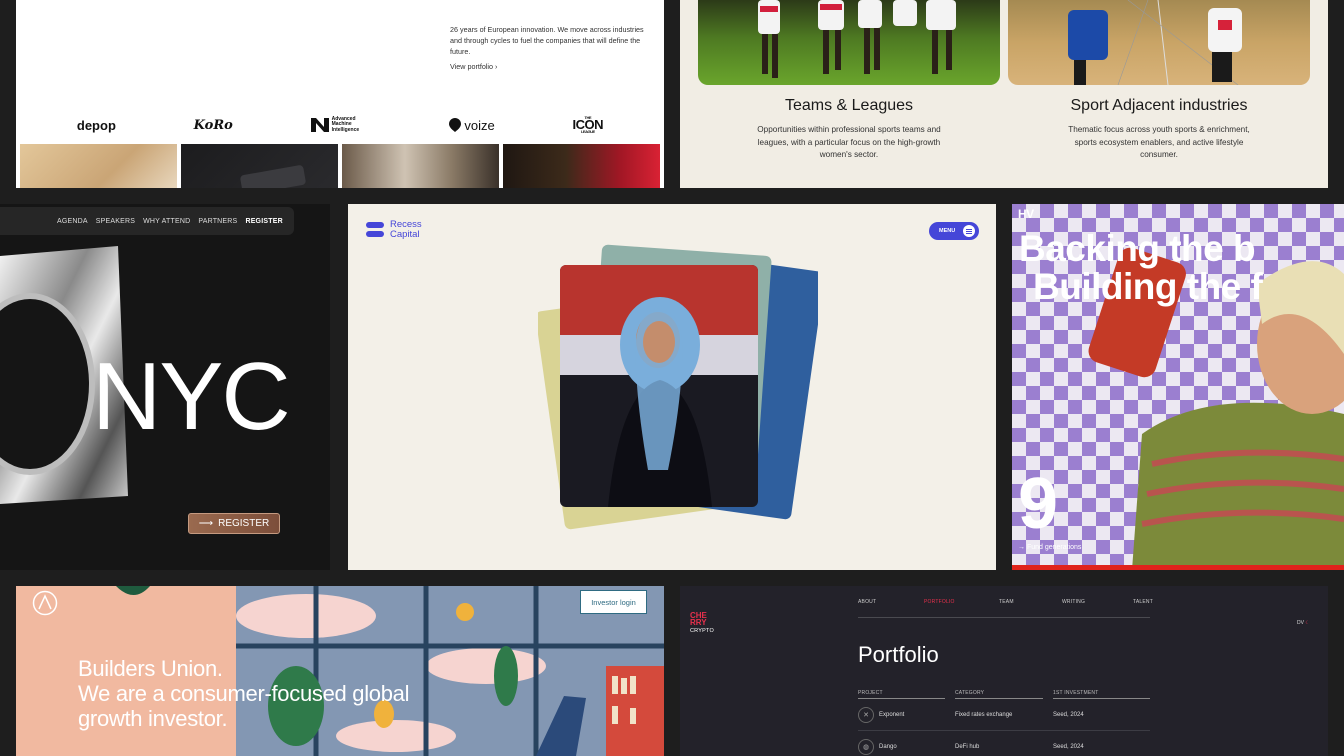  I want to click on recess-capital-logo: Recess Capital, so click(394, 229).